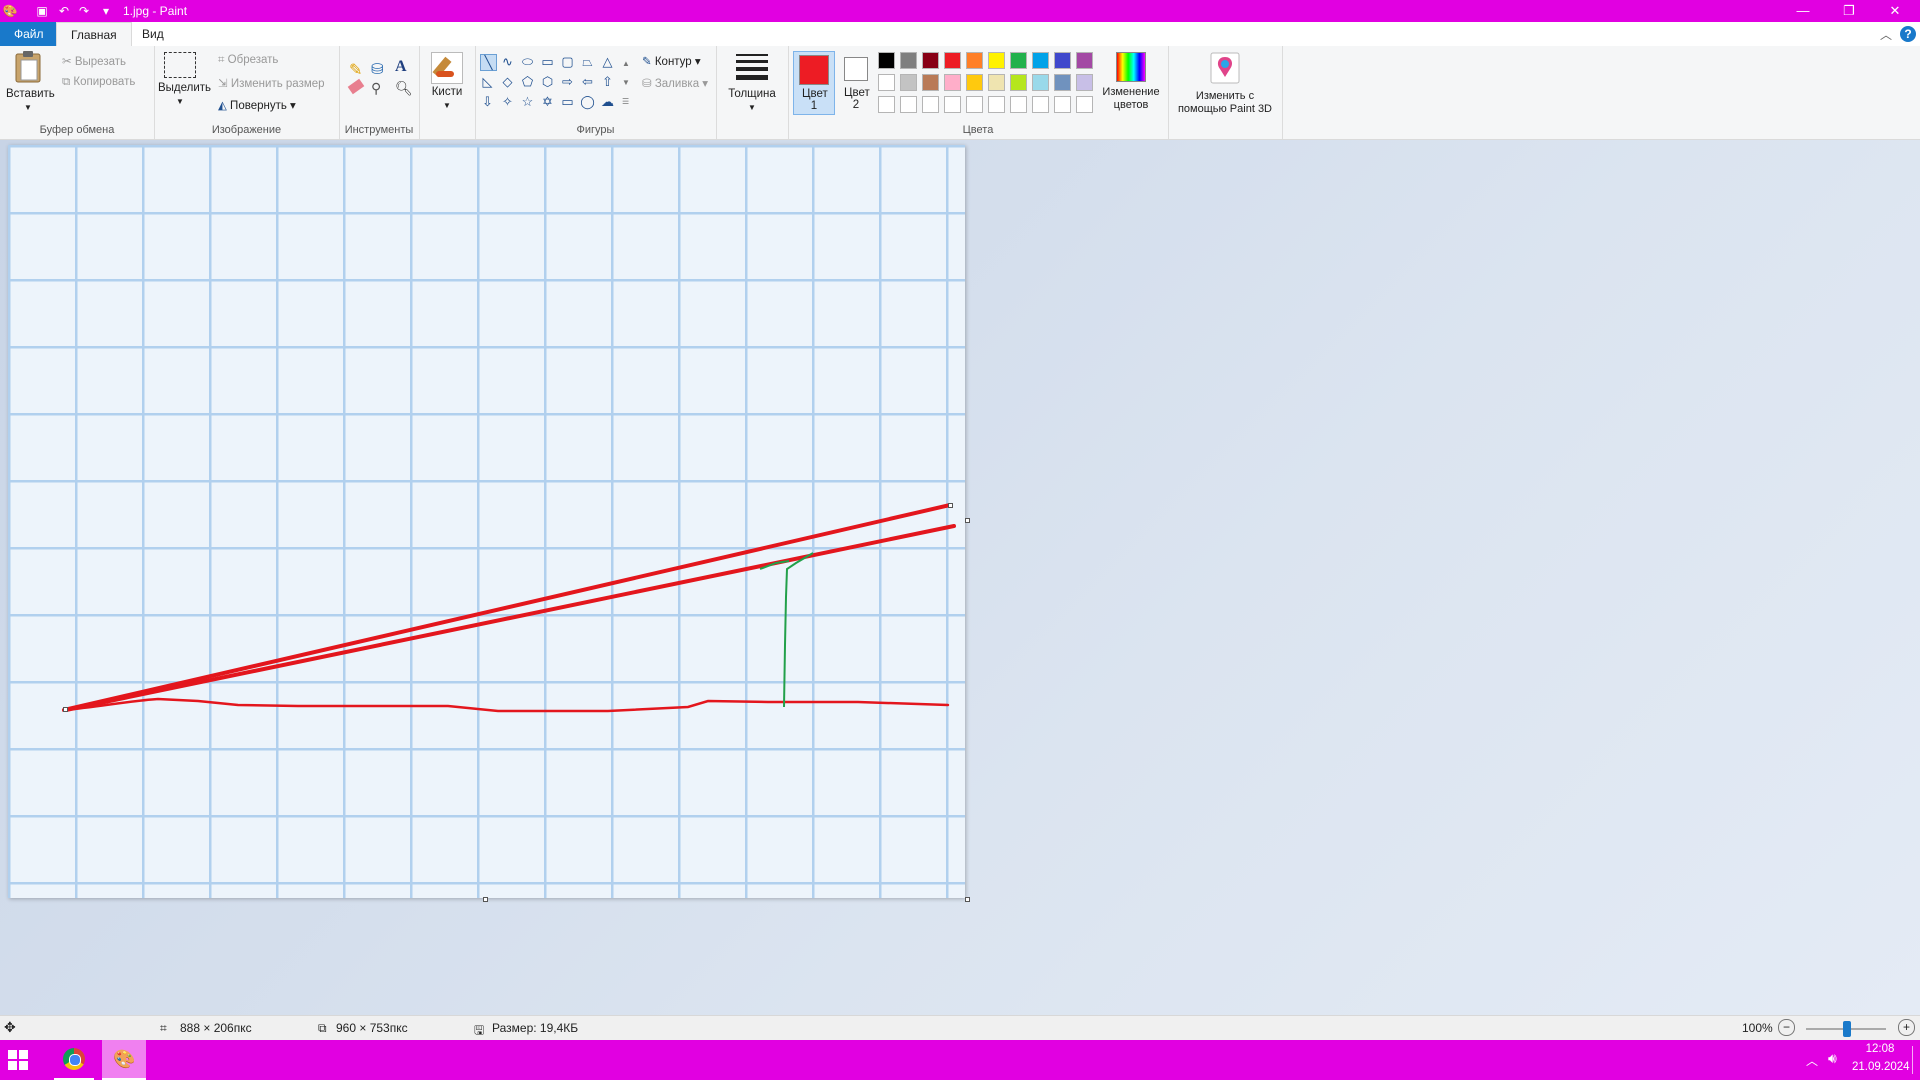 This screenshot has width=1920, height=1080. I want to click on five-point-star-shape-icon: ☆, so click(527, 101).